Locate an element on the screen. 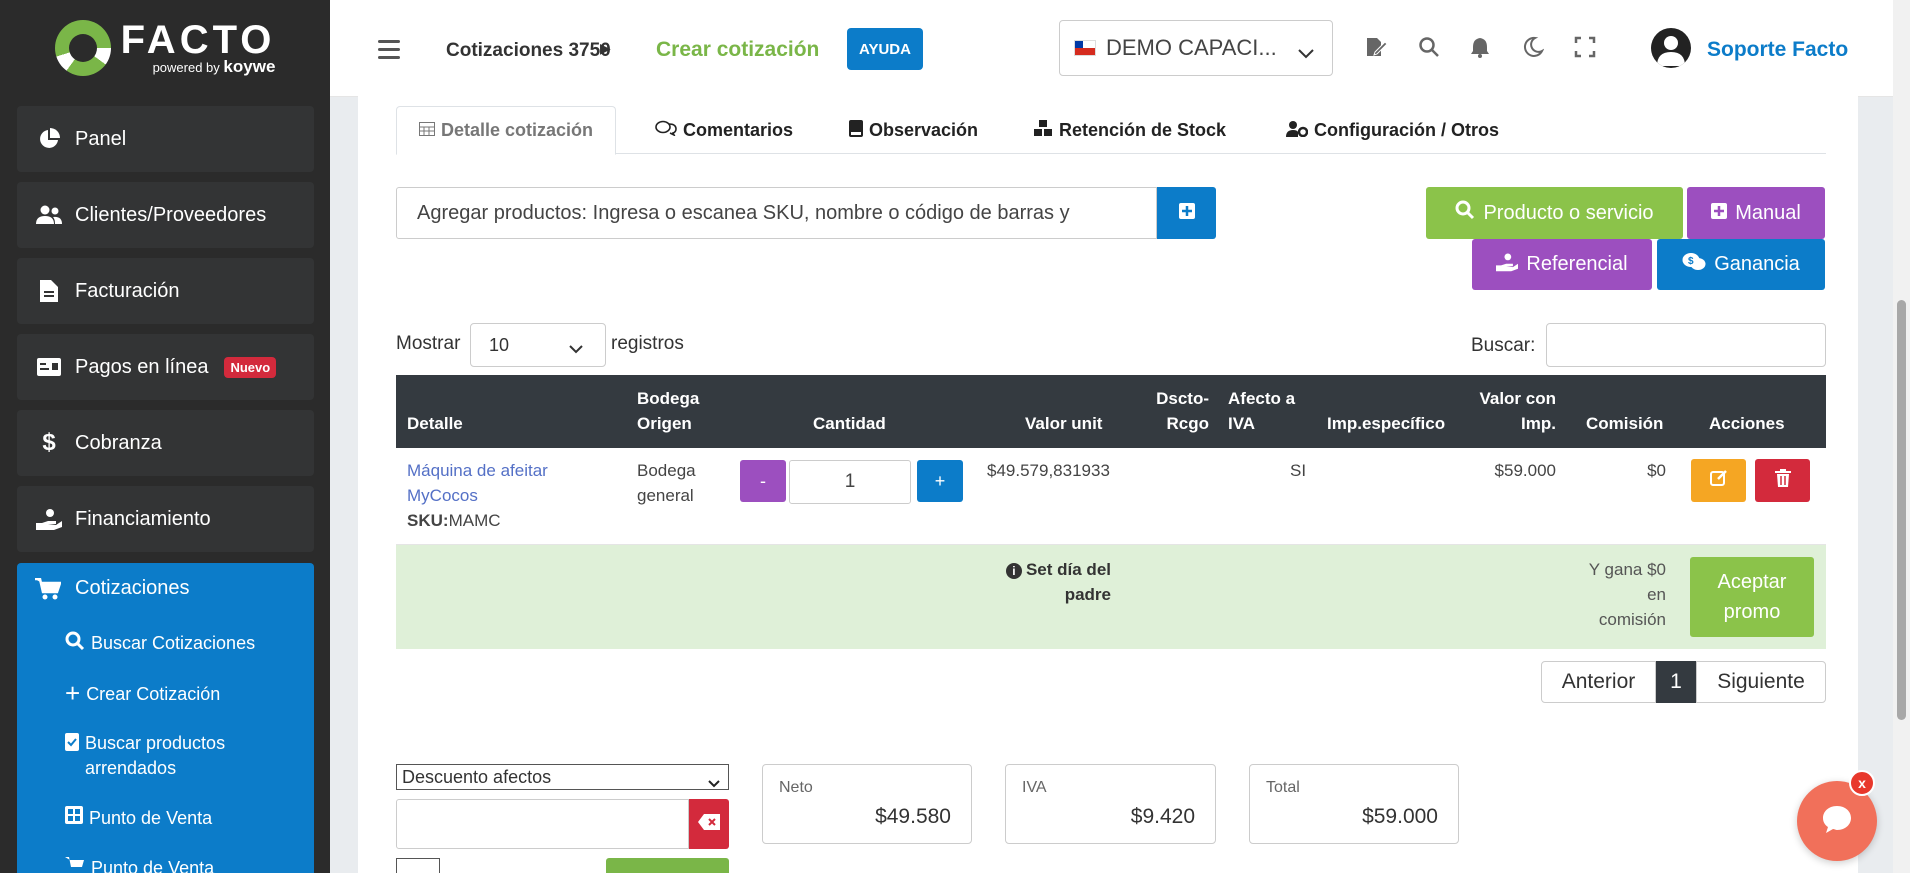 The image size is (1910, 873). comments-icon is located at coordinates (666, 130).